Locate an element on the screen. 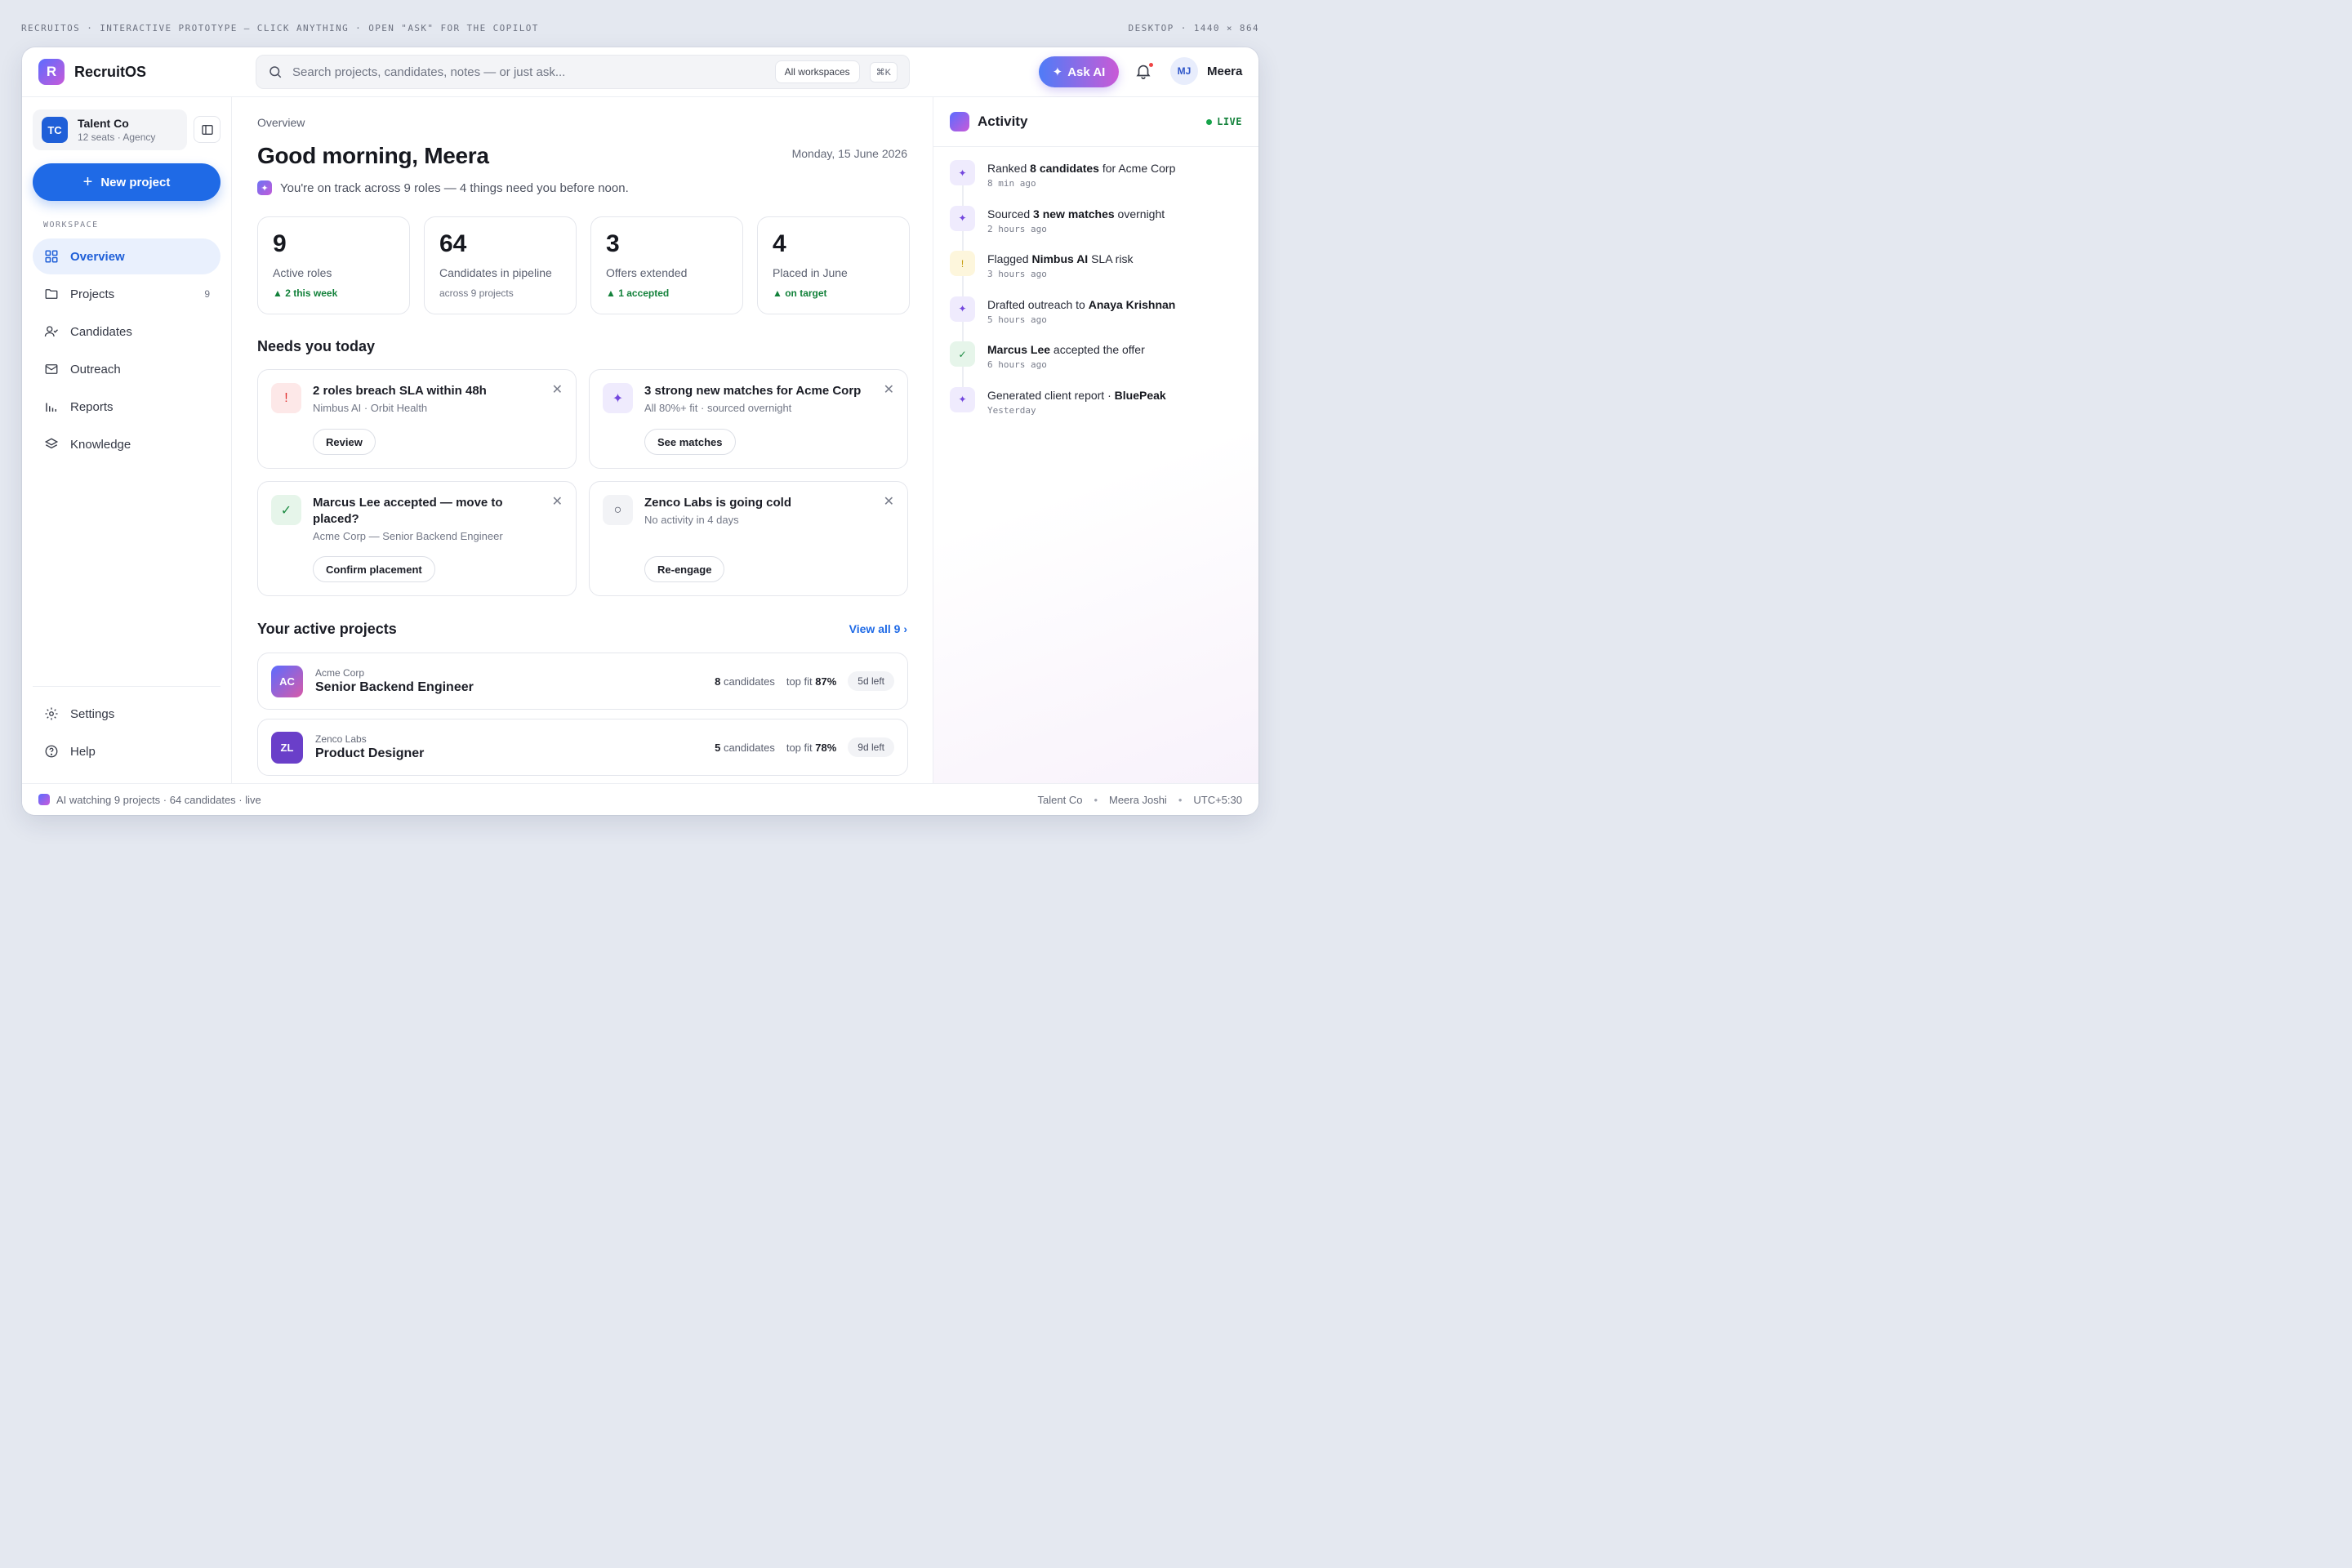  help-icon is located at coordinates (51, 751).